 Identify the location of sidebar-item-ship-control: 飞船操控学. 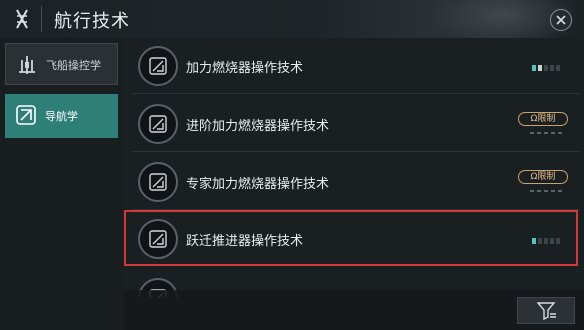
(61, 64).